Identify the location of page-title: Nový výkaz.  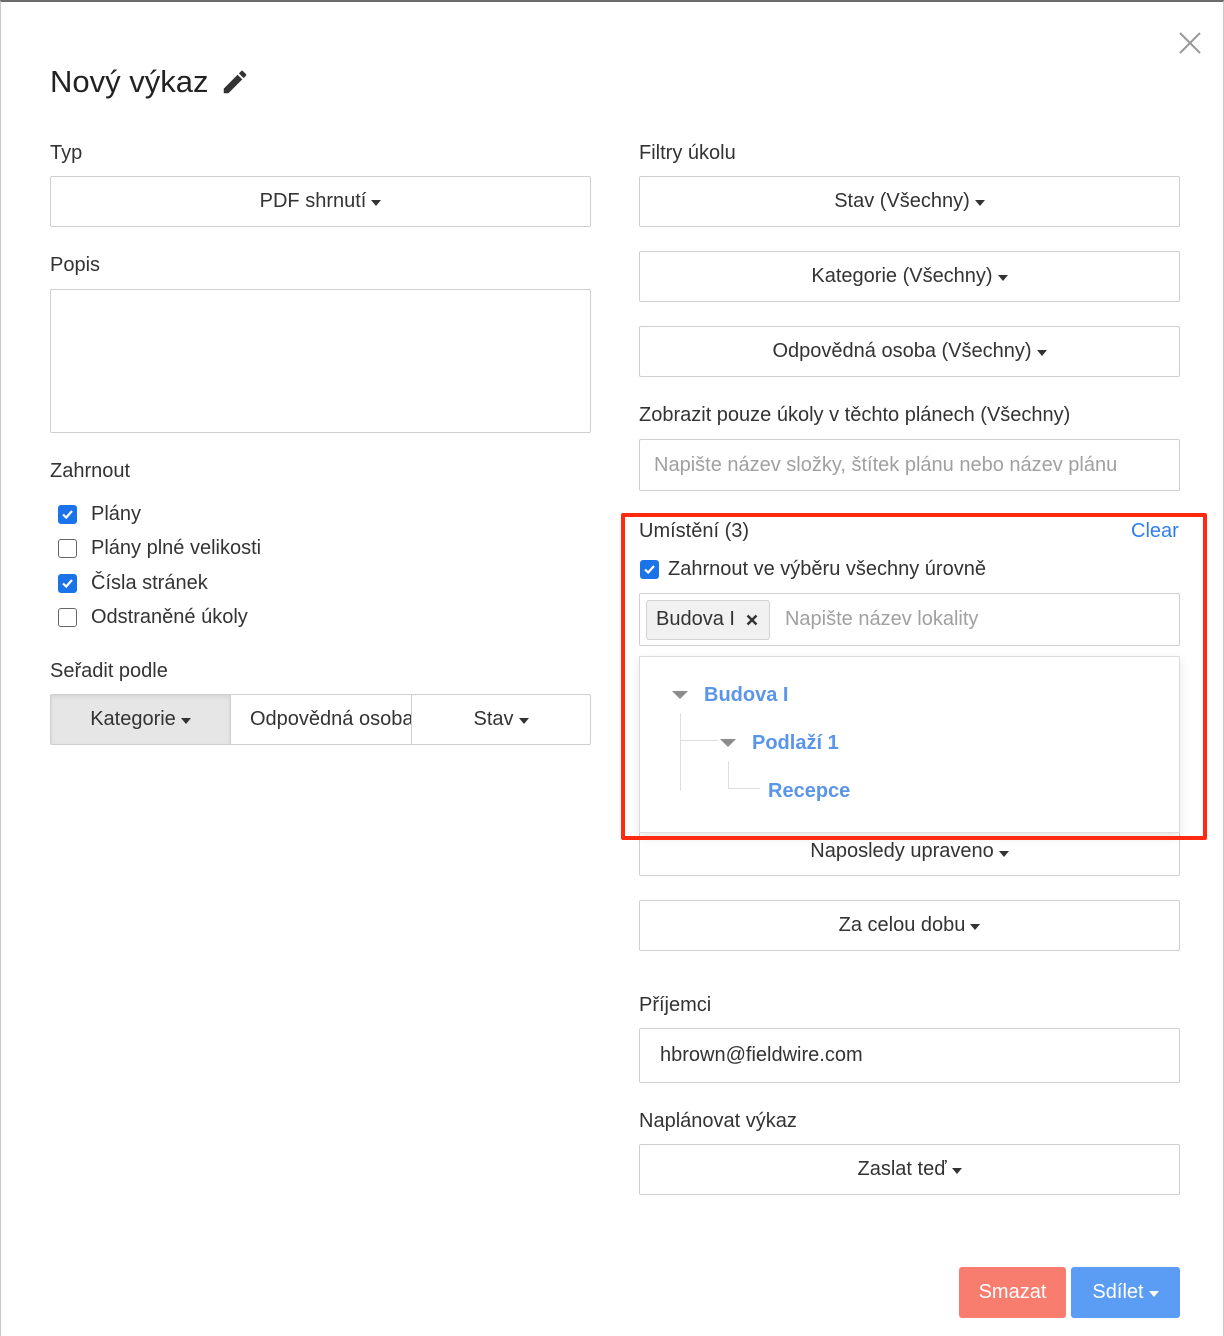
(129, 81).